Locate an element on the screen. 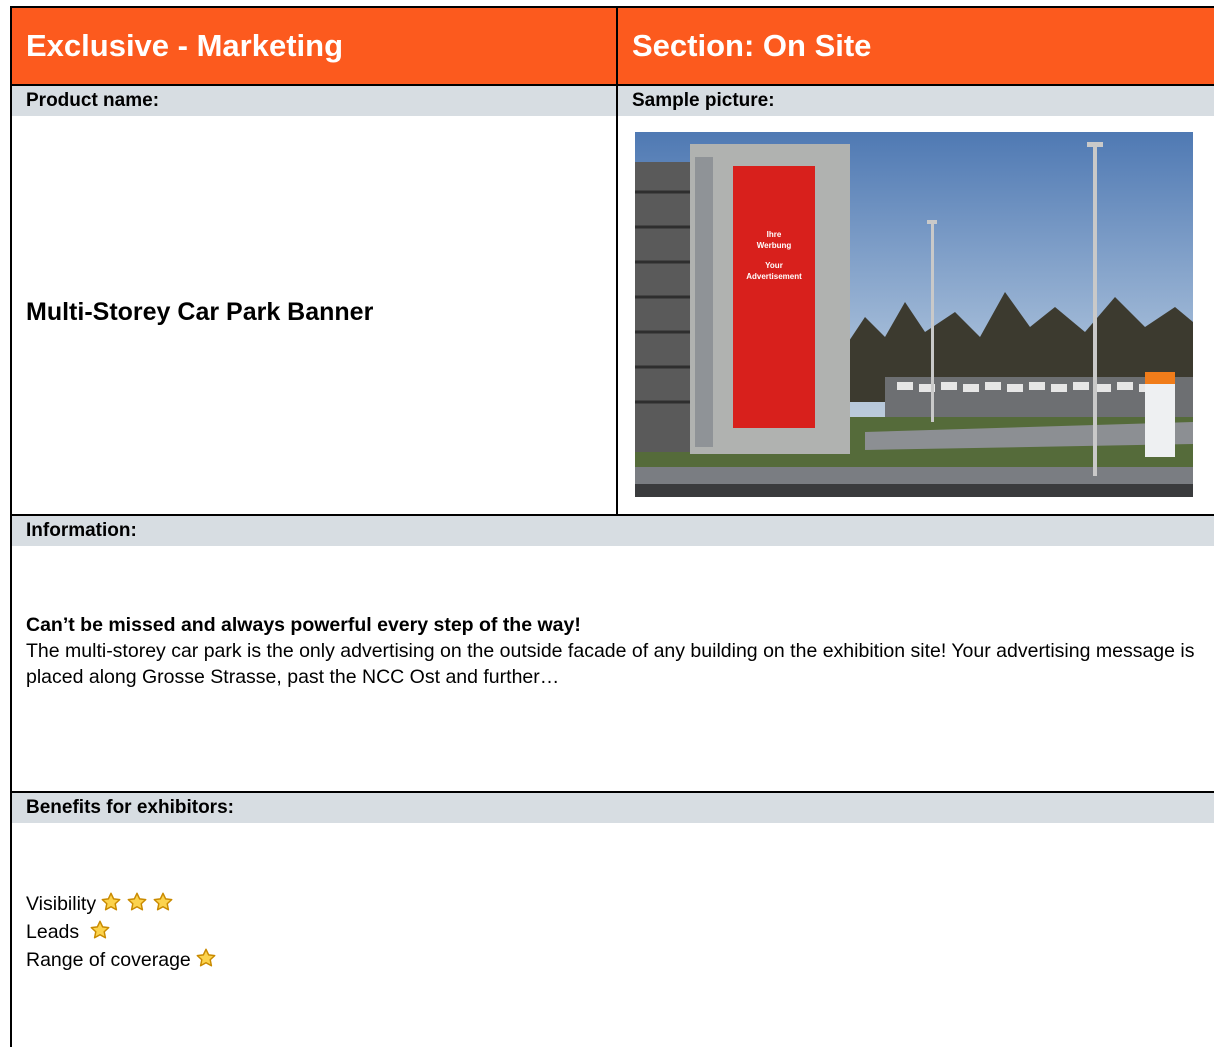  benefit-item: Leads is located at coordinates (121, 932).